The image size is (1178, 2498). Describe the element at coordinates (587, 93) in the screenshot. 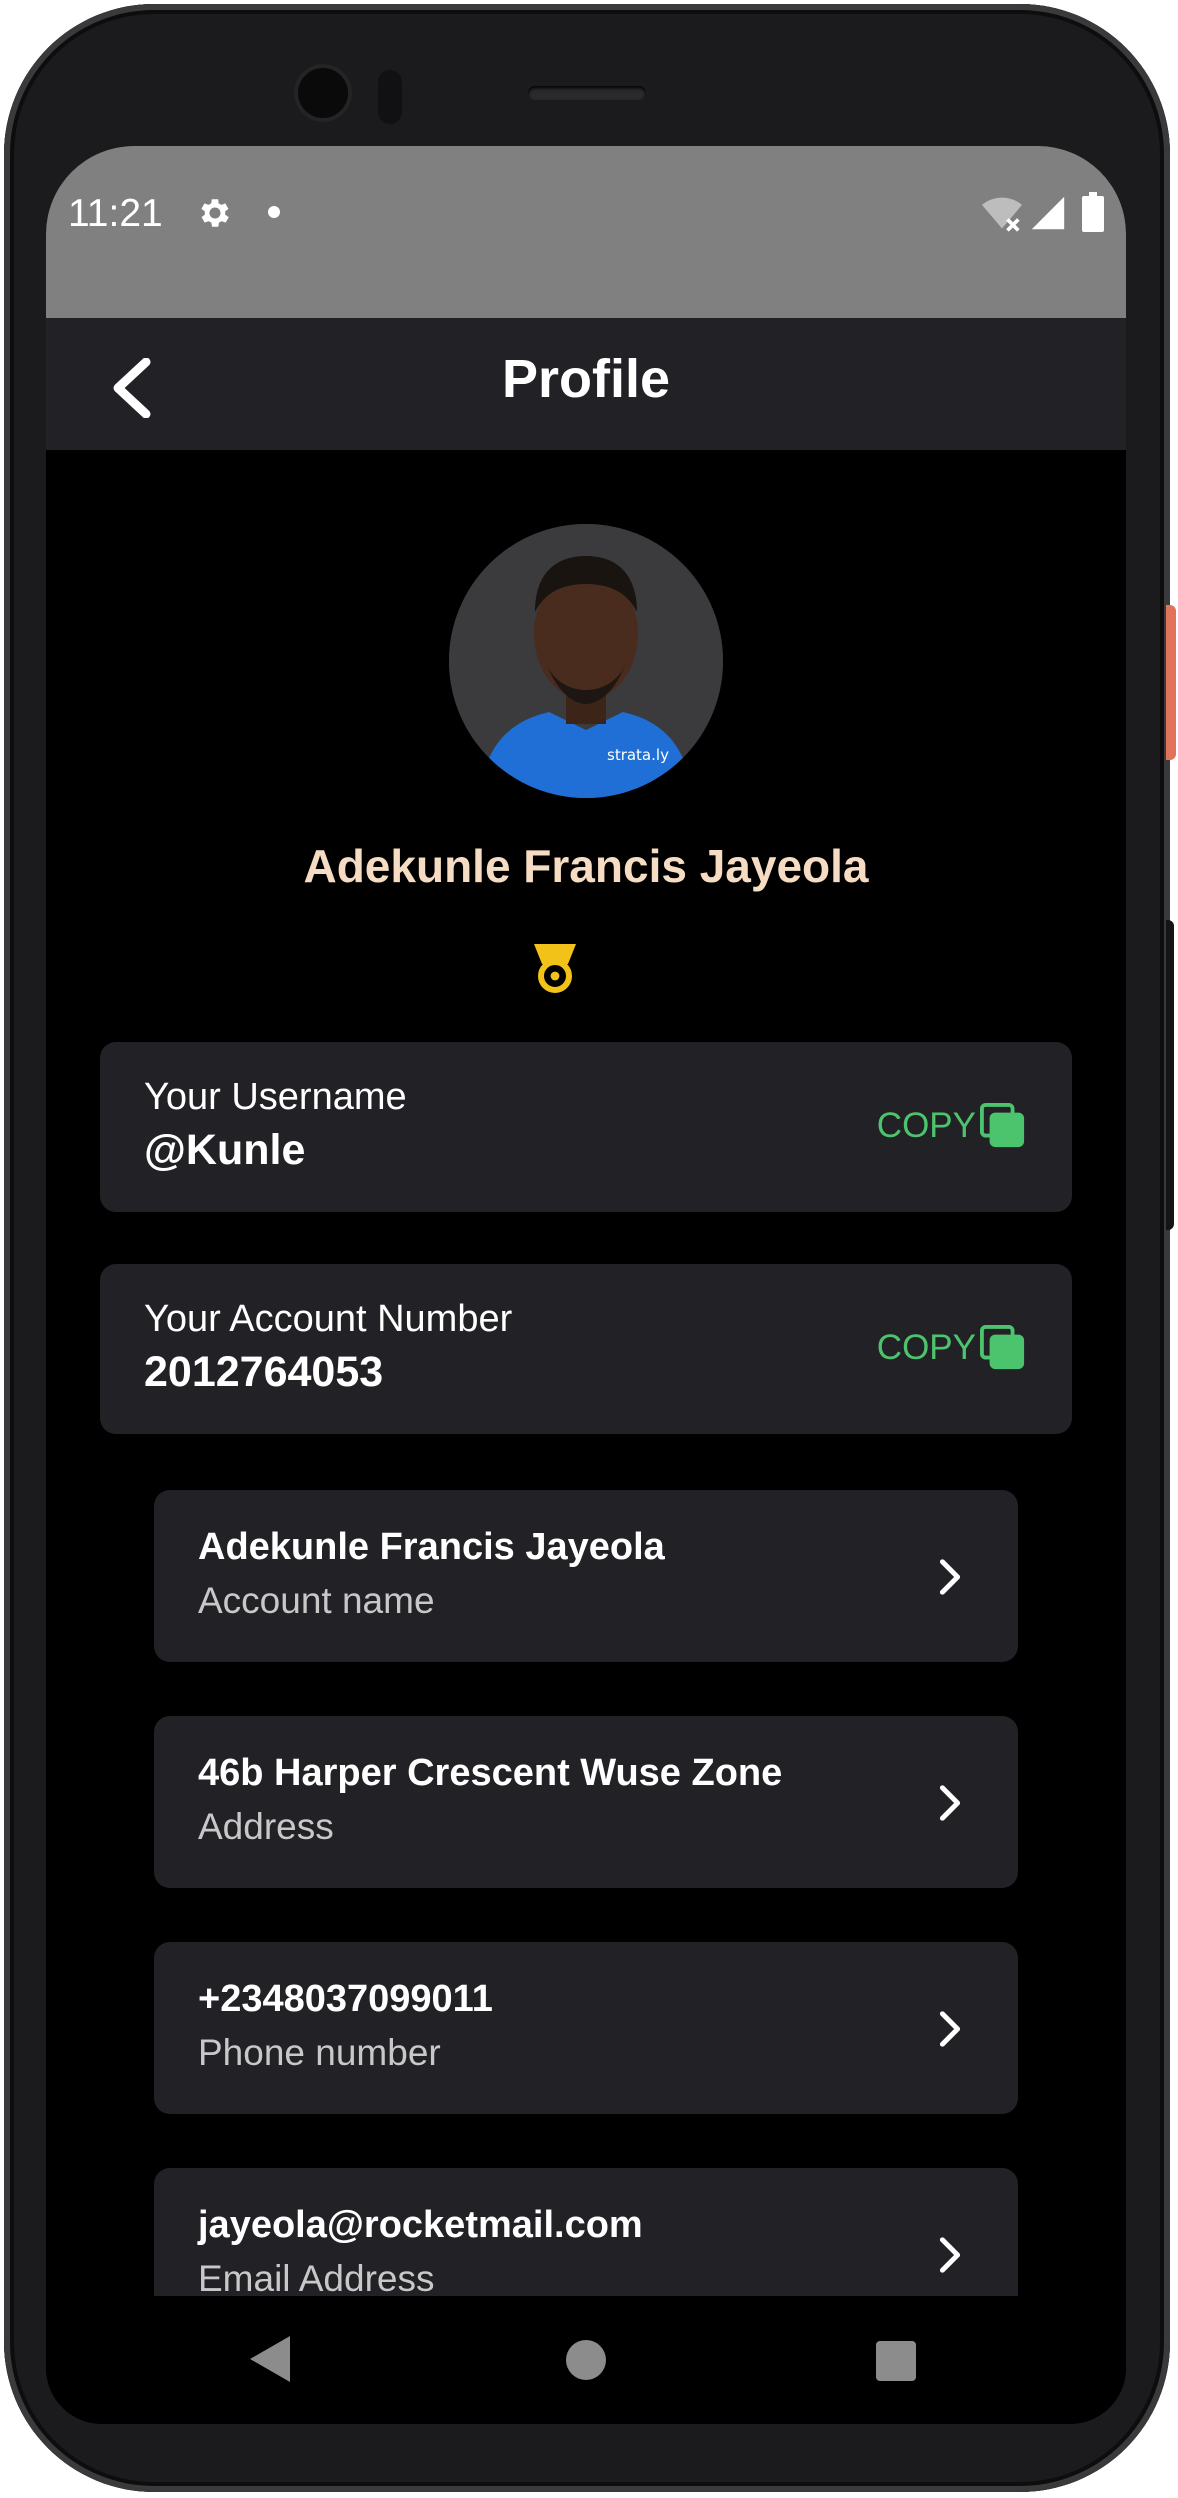

I see `earpiece-speaker` at that location.